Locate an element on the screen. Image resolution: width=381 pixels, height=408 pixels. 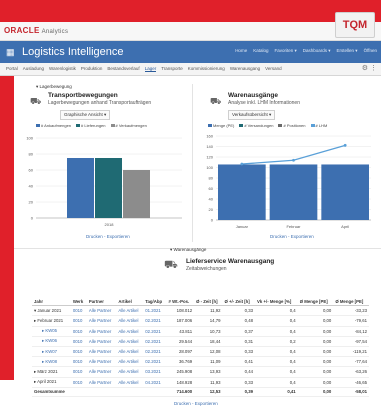
table-cell: 02.2021 is located at coordinates (155, 331).